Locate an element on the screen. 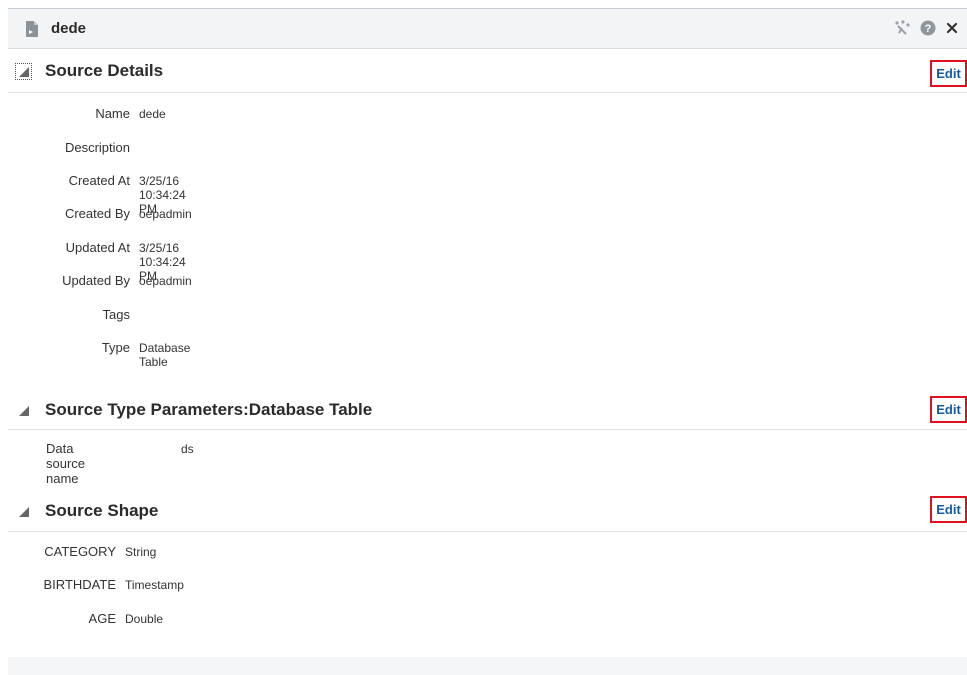 The height and width of the screenshot is (675, 967). field-value: String is located at coordinates (141, 552).